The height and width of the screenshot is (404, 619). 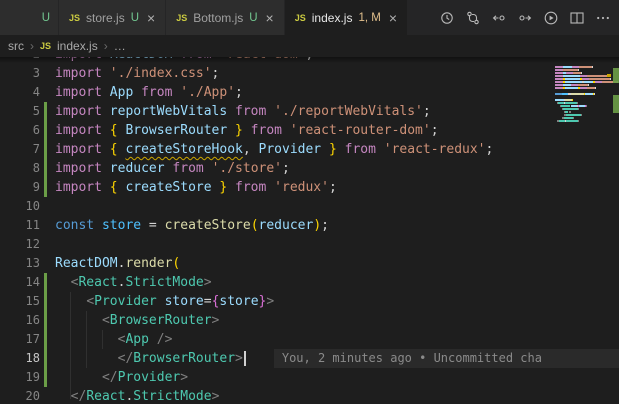 What do you see at coordinates (20, 92) in the screenshot?
I see `line-number: 4` at bounding box center [20, 92].